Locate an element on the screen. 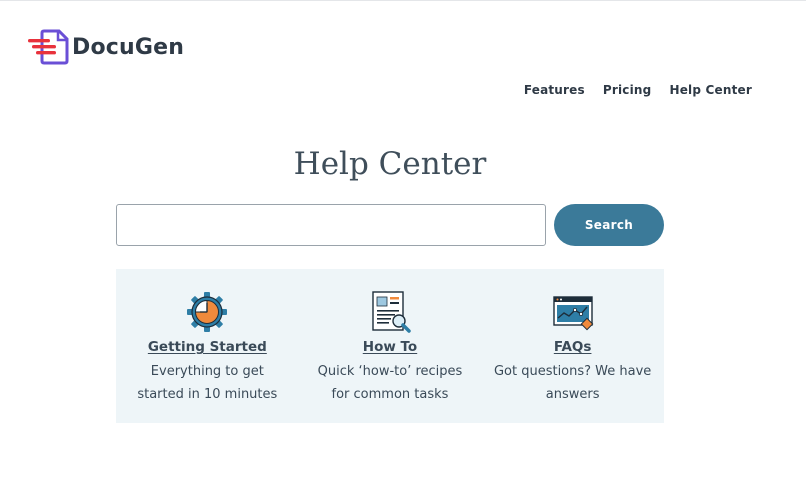 This screenshot has height=481, width=806. brand-name: DocuGen is located at coordinates (128, 47).